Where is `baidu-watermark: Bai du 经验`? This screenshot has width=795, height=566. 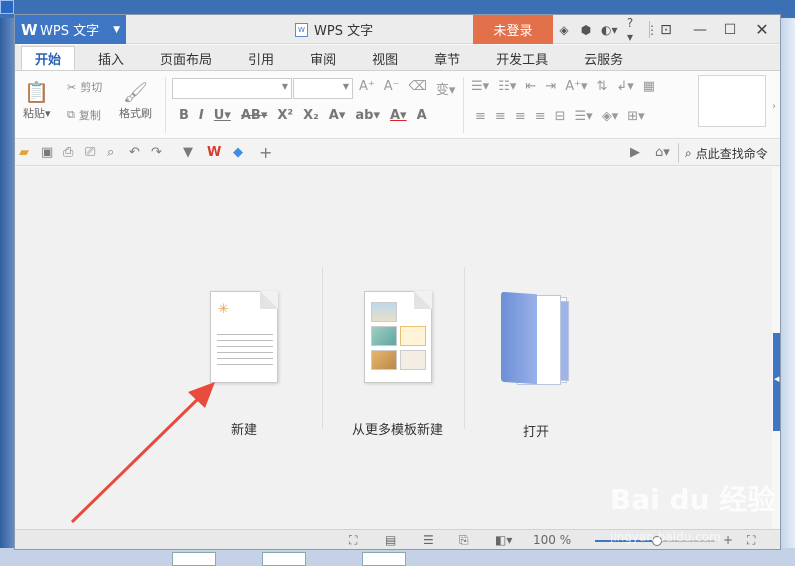
baidu-watermark: Bai du 经验 is located at coordinates (693, 499).